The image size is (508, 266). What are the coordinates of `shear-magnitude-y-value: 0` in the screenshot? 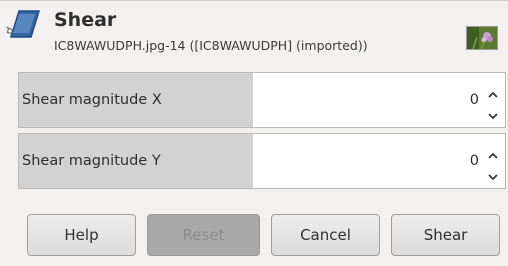 It's located at (474, 161).